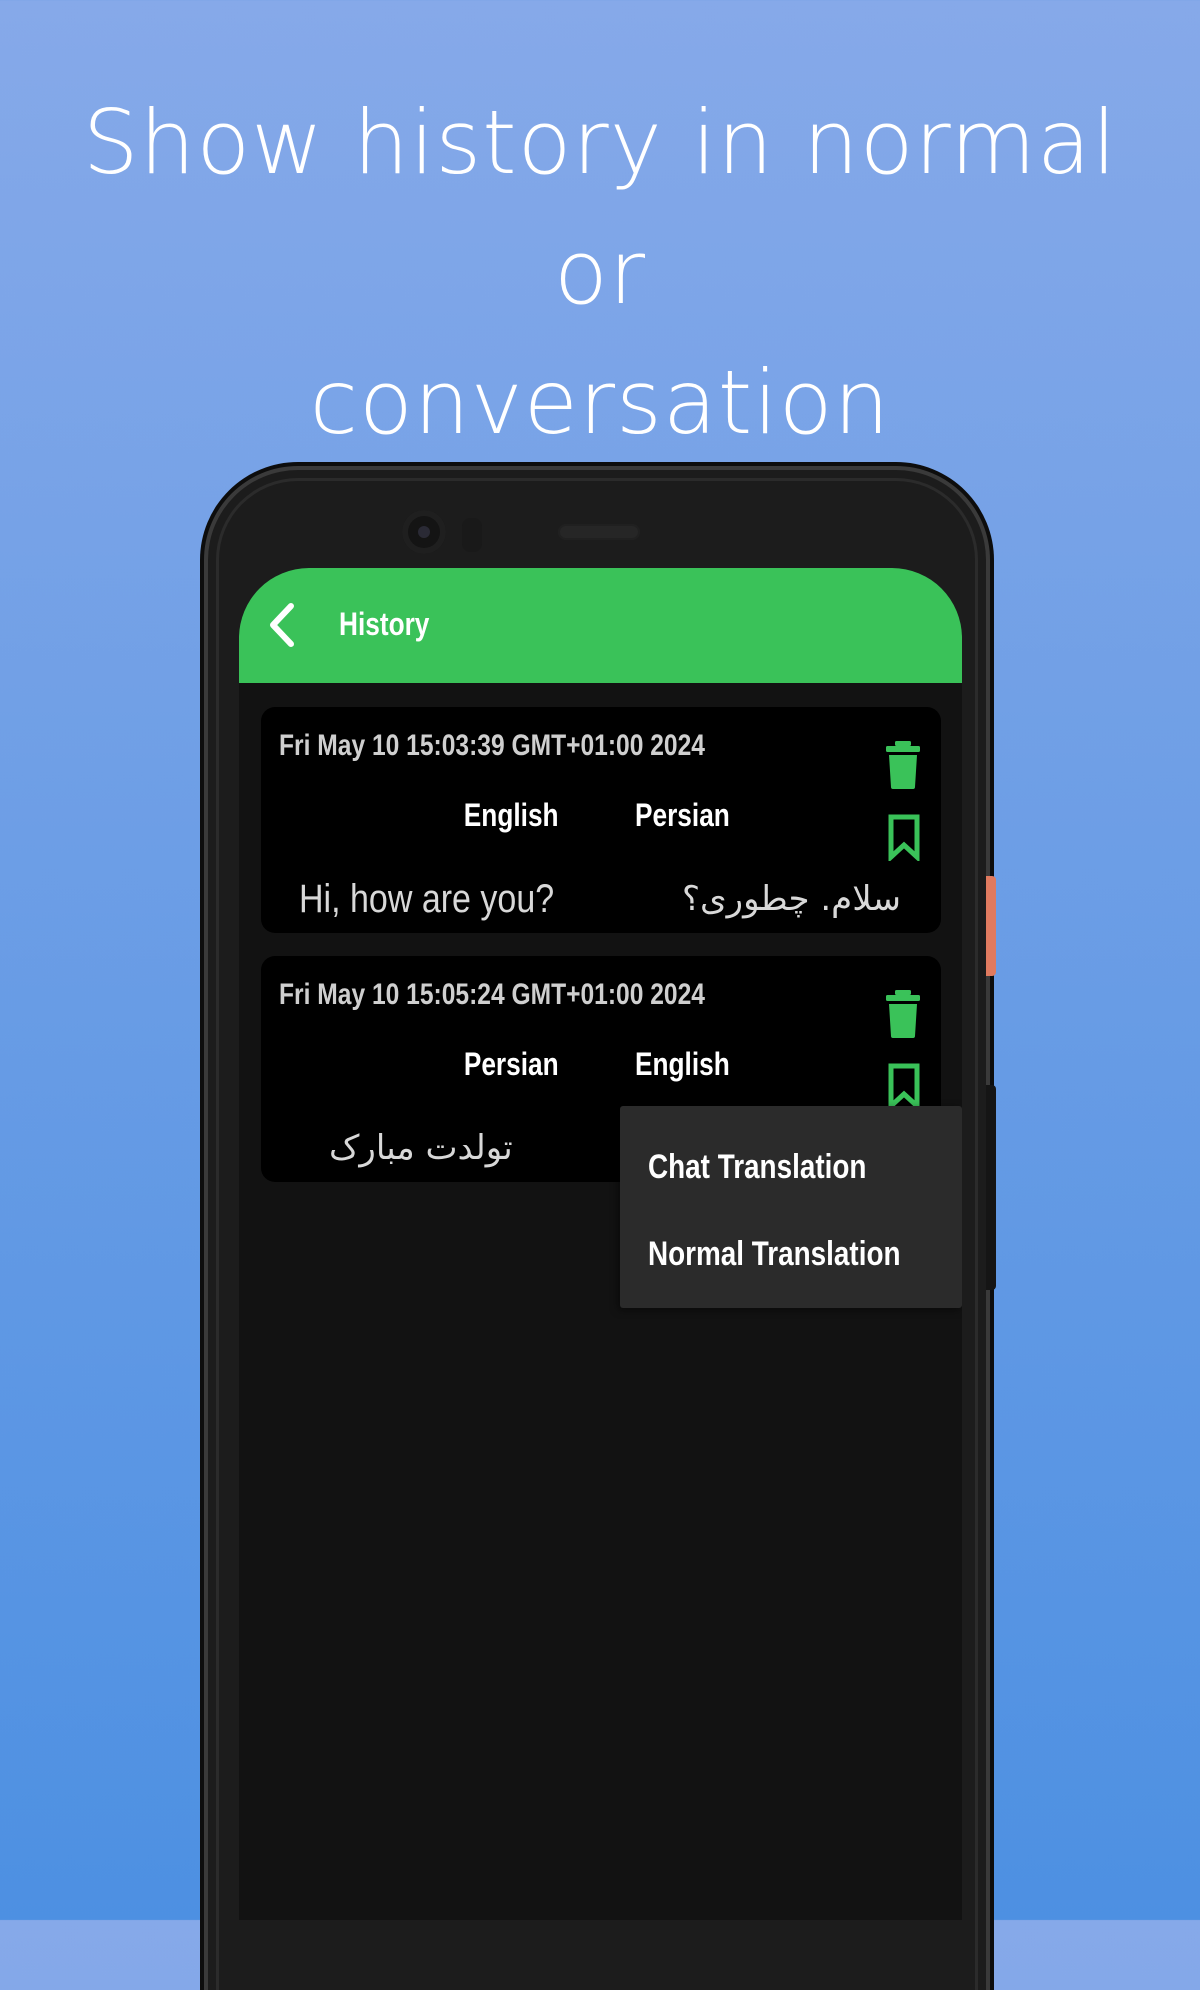 This screenshot has height=1990, width=1200. Describe the element at coordinates (600, 207) in the screenshot. I see `headline-line-1: Show history in normal or` at that location.